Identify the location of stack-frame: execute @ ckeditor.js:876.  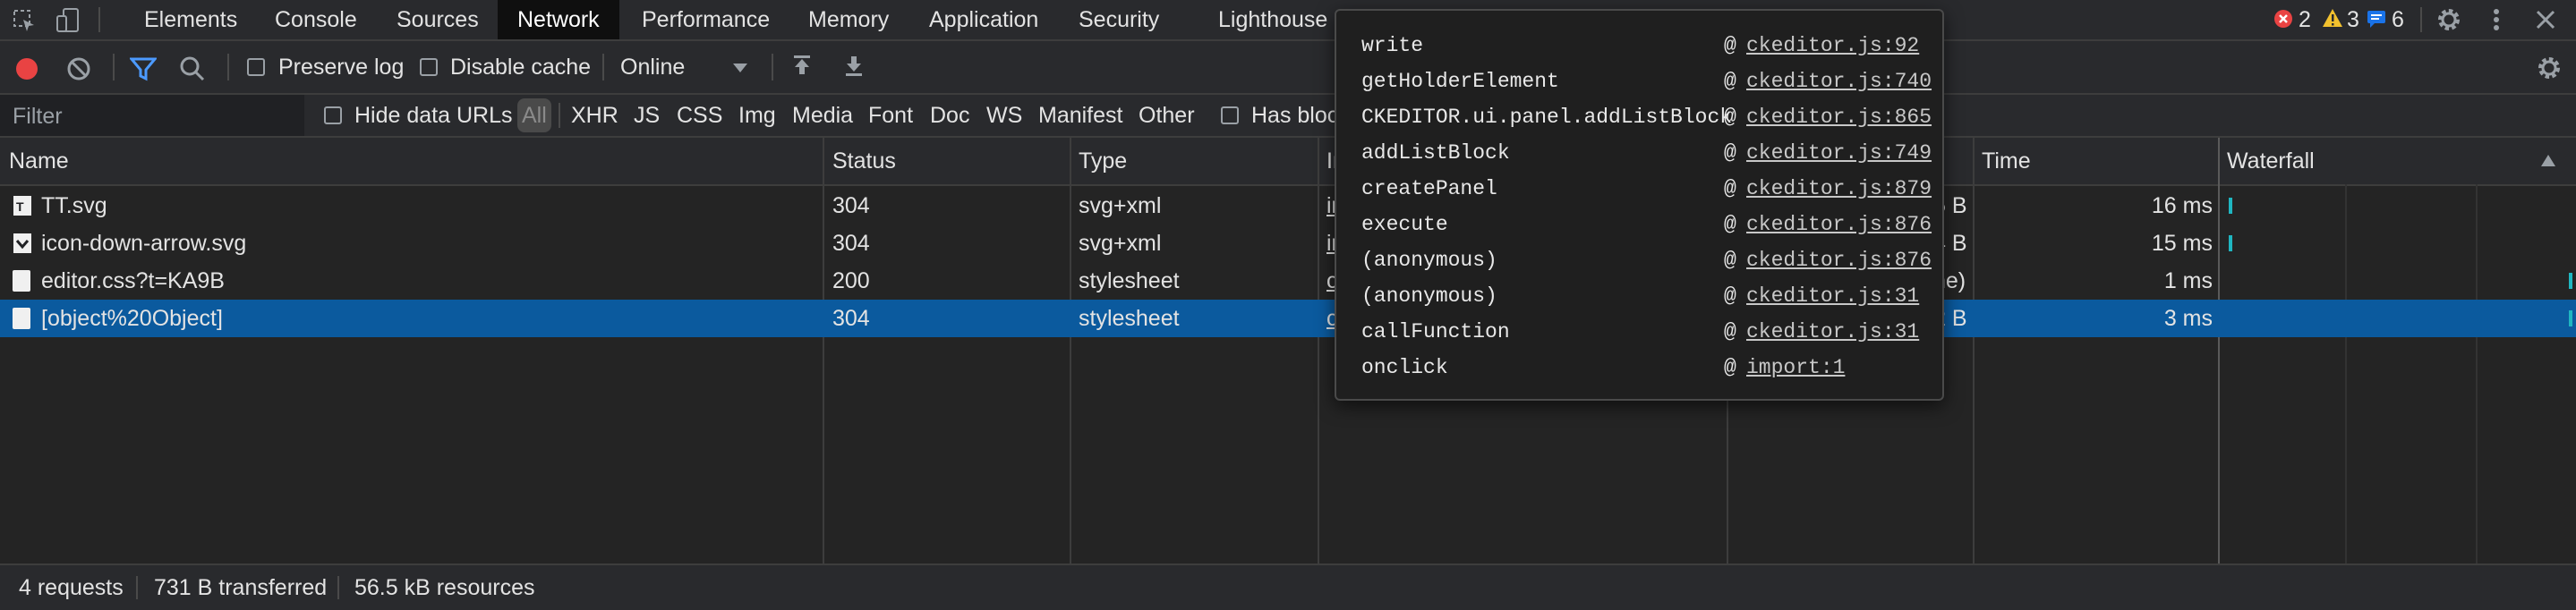
(1639, 223).